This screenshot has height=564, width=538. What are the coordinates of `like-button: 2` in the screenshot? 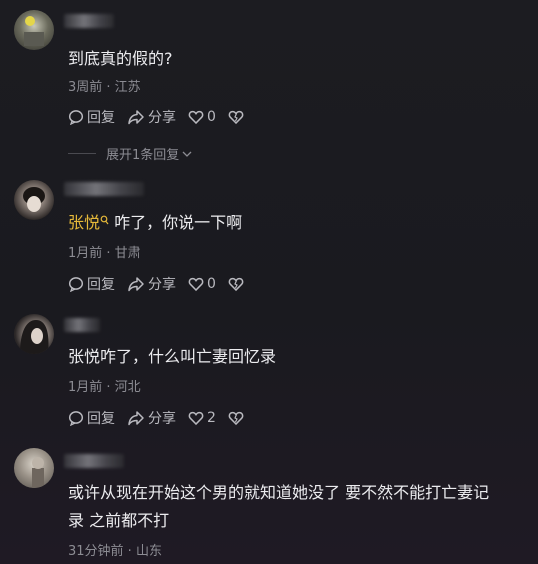 It's located at (202, 418).